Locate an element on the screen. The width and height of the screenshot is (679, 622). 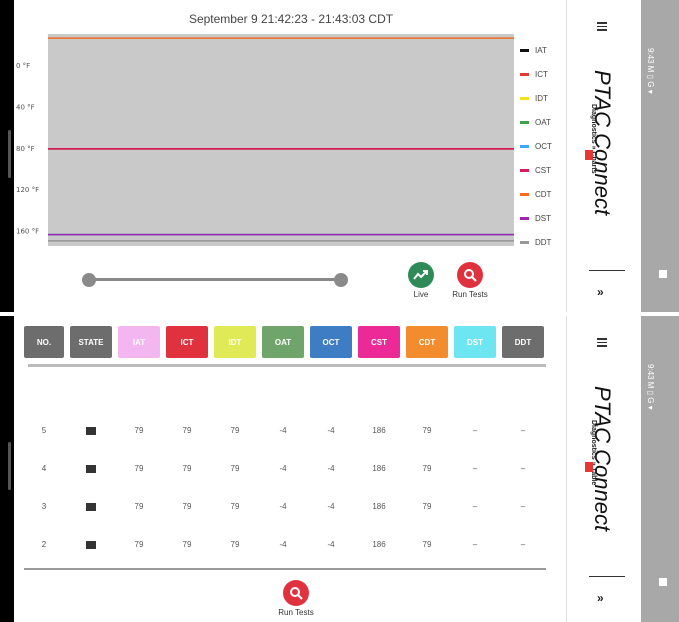
legend-item-idt: IDT is located at coordinates (542, 98).